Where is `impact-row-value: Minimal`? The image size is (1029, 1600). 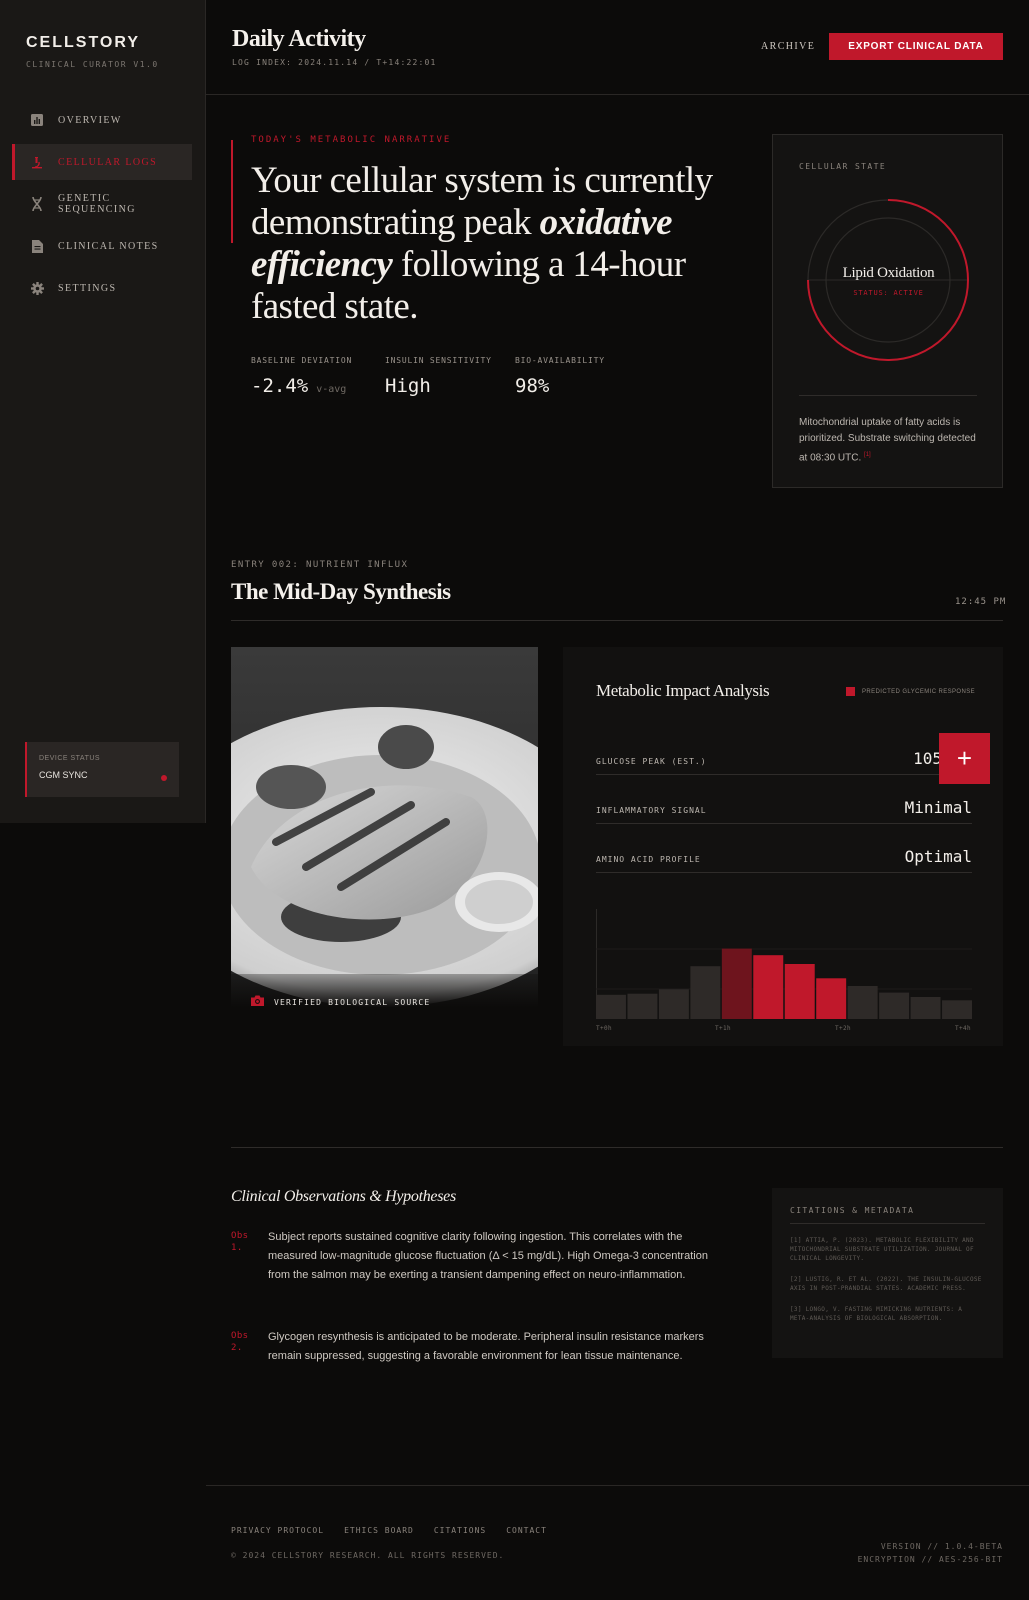
impact-row-value: Minimal is located at coordinates (938, 807).